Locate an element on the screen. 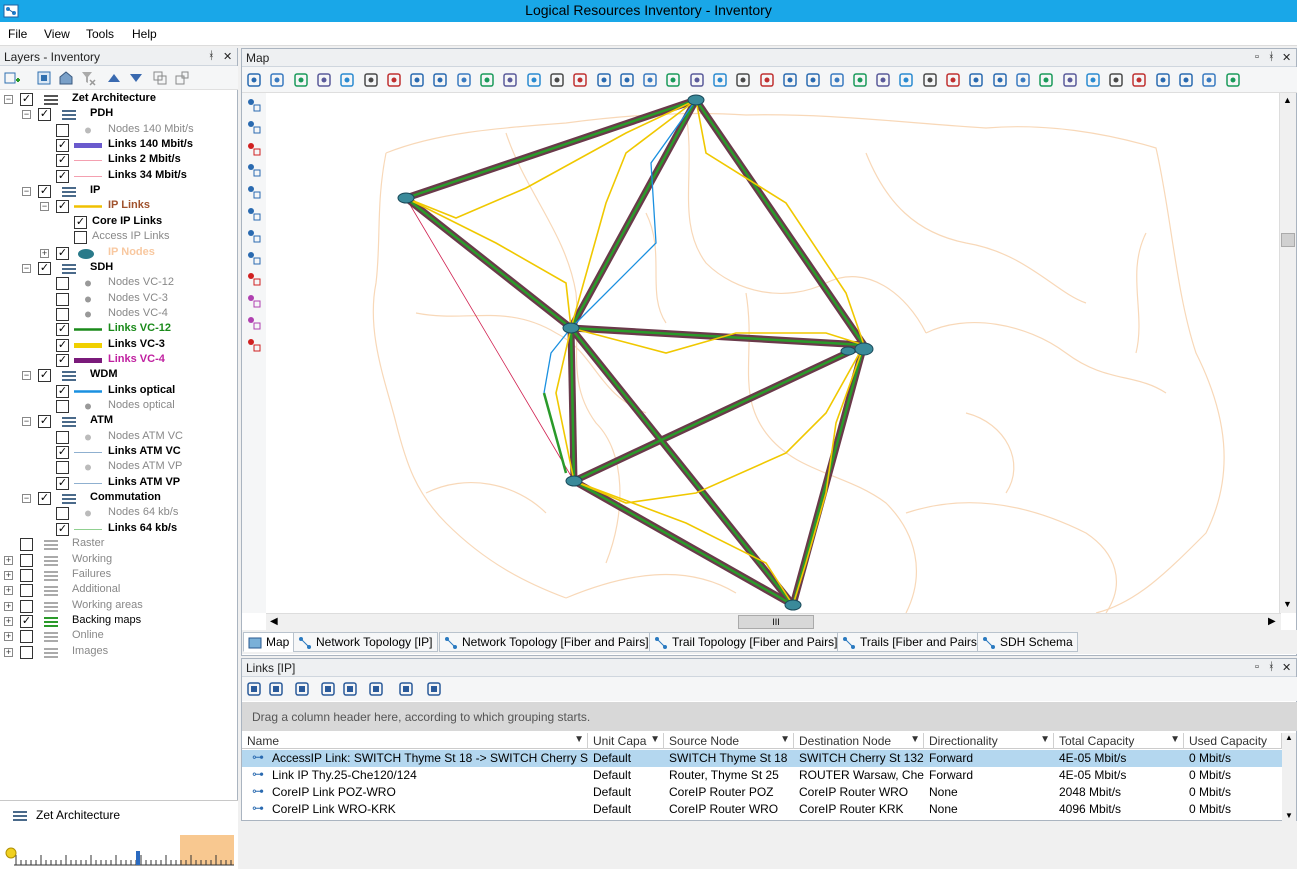 The image size is (1297, 869). scroll-up-icon: ▲ is located at coordinates (1289, 737).